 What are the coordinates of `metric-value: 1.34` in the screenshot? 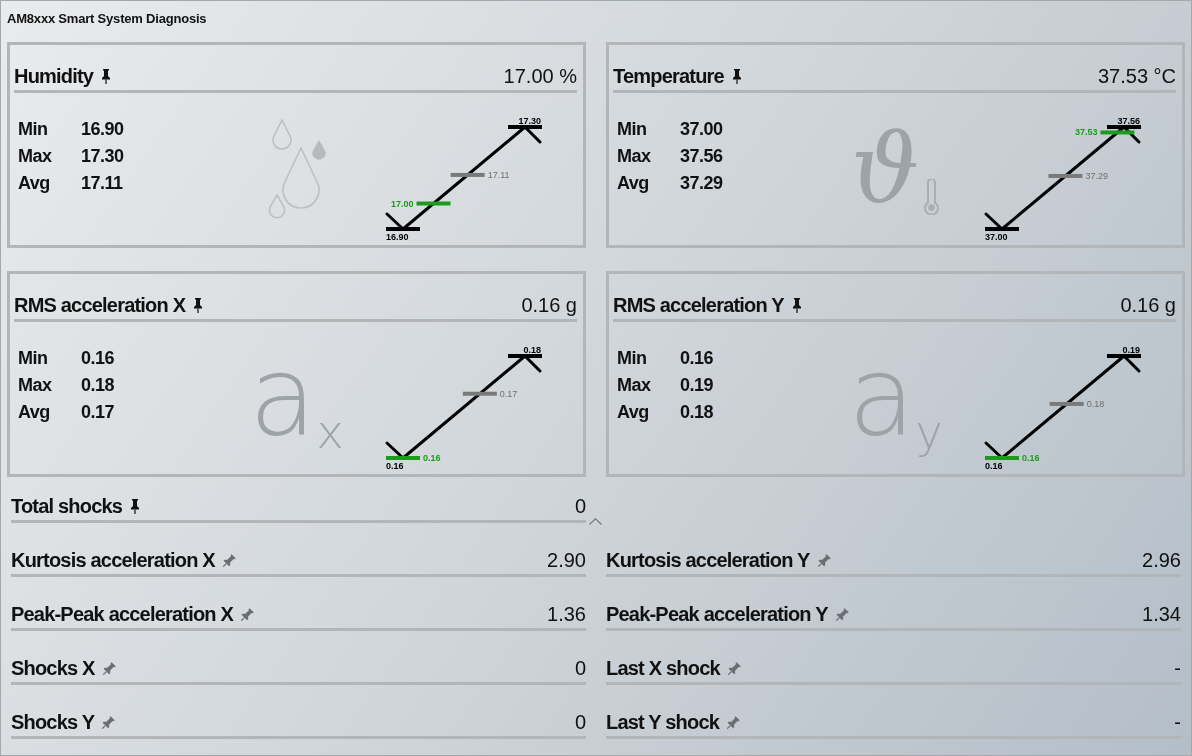 It's located at (1161, 614).